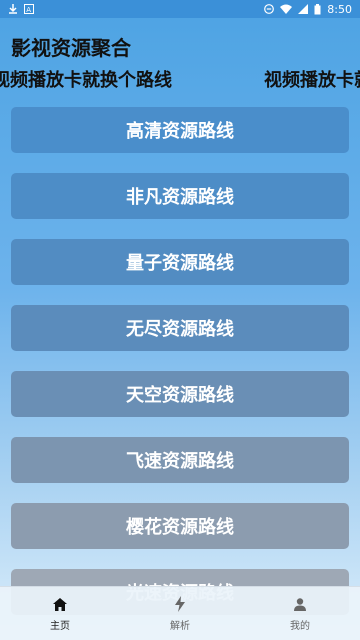  Describe the element at coordinates (13, 9) in the screenshot. I see `download-icon` at that location.